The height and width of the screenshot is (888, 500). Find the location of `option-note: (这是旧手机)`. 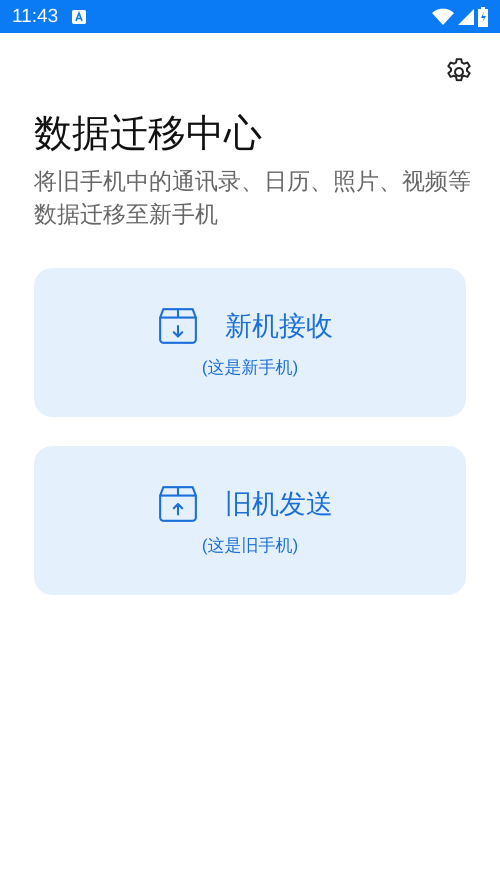

option-note: (这是旧手机) is located at coordinates (250, 546).